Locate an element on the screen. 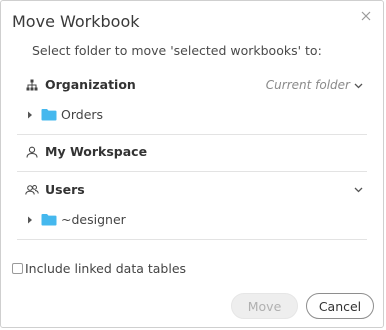 The height and width of the screenshot is (330, 386). current-folder-label: Current folder is located at coordinates (307, 84).